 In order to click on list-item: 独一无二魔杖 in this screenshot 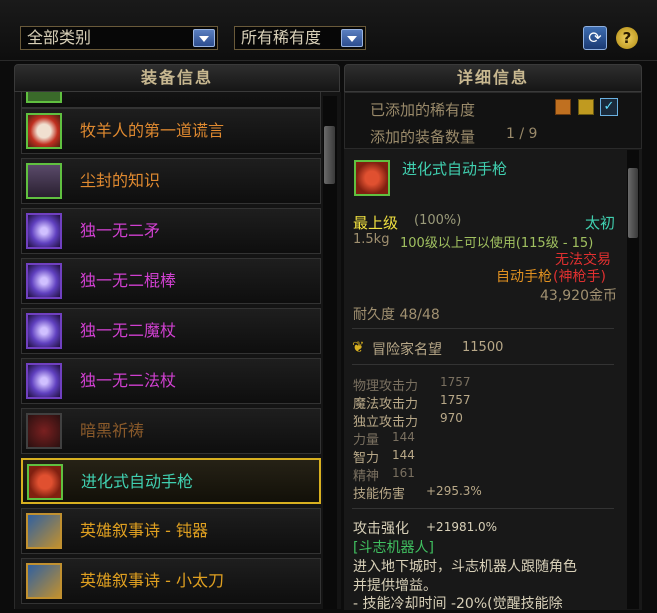, I will do `click(171, 331)`.